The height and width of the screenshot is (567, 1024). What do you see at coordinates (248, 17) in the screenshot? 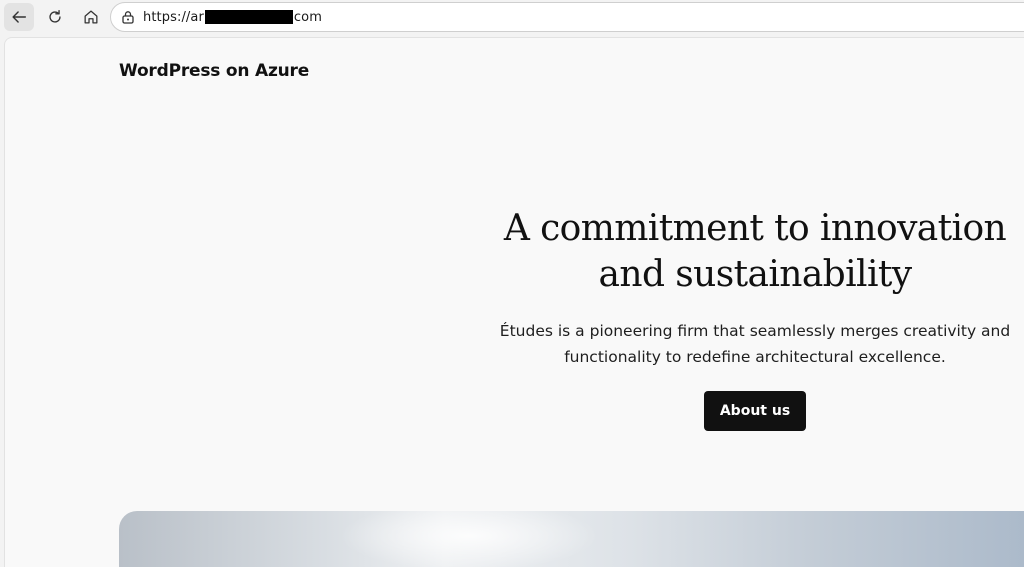
I see `url-redaction` at bounding box center [248, 17].